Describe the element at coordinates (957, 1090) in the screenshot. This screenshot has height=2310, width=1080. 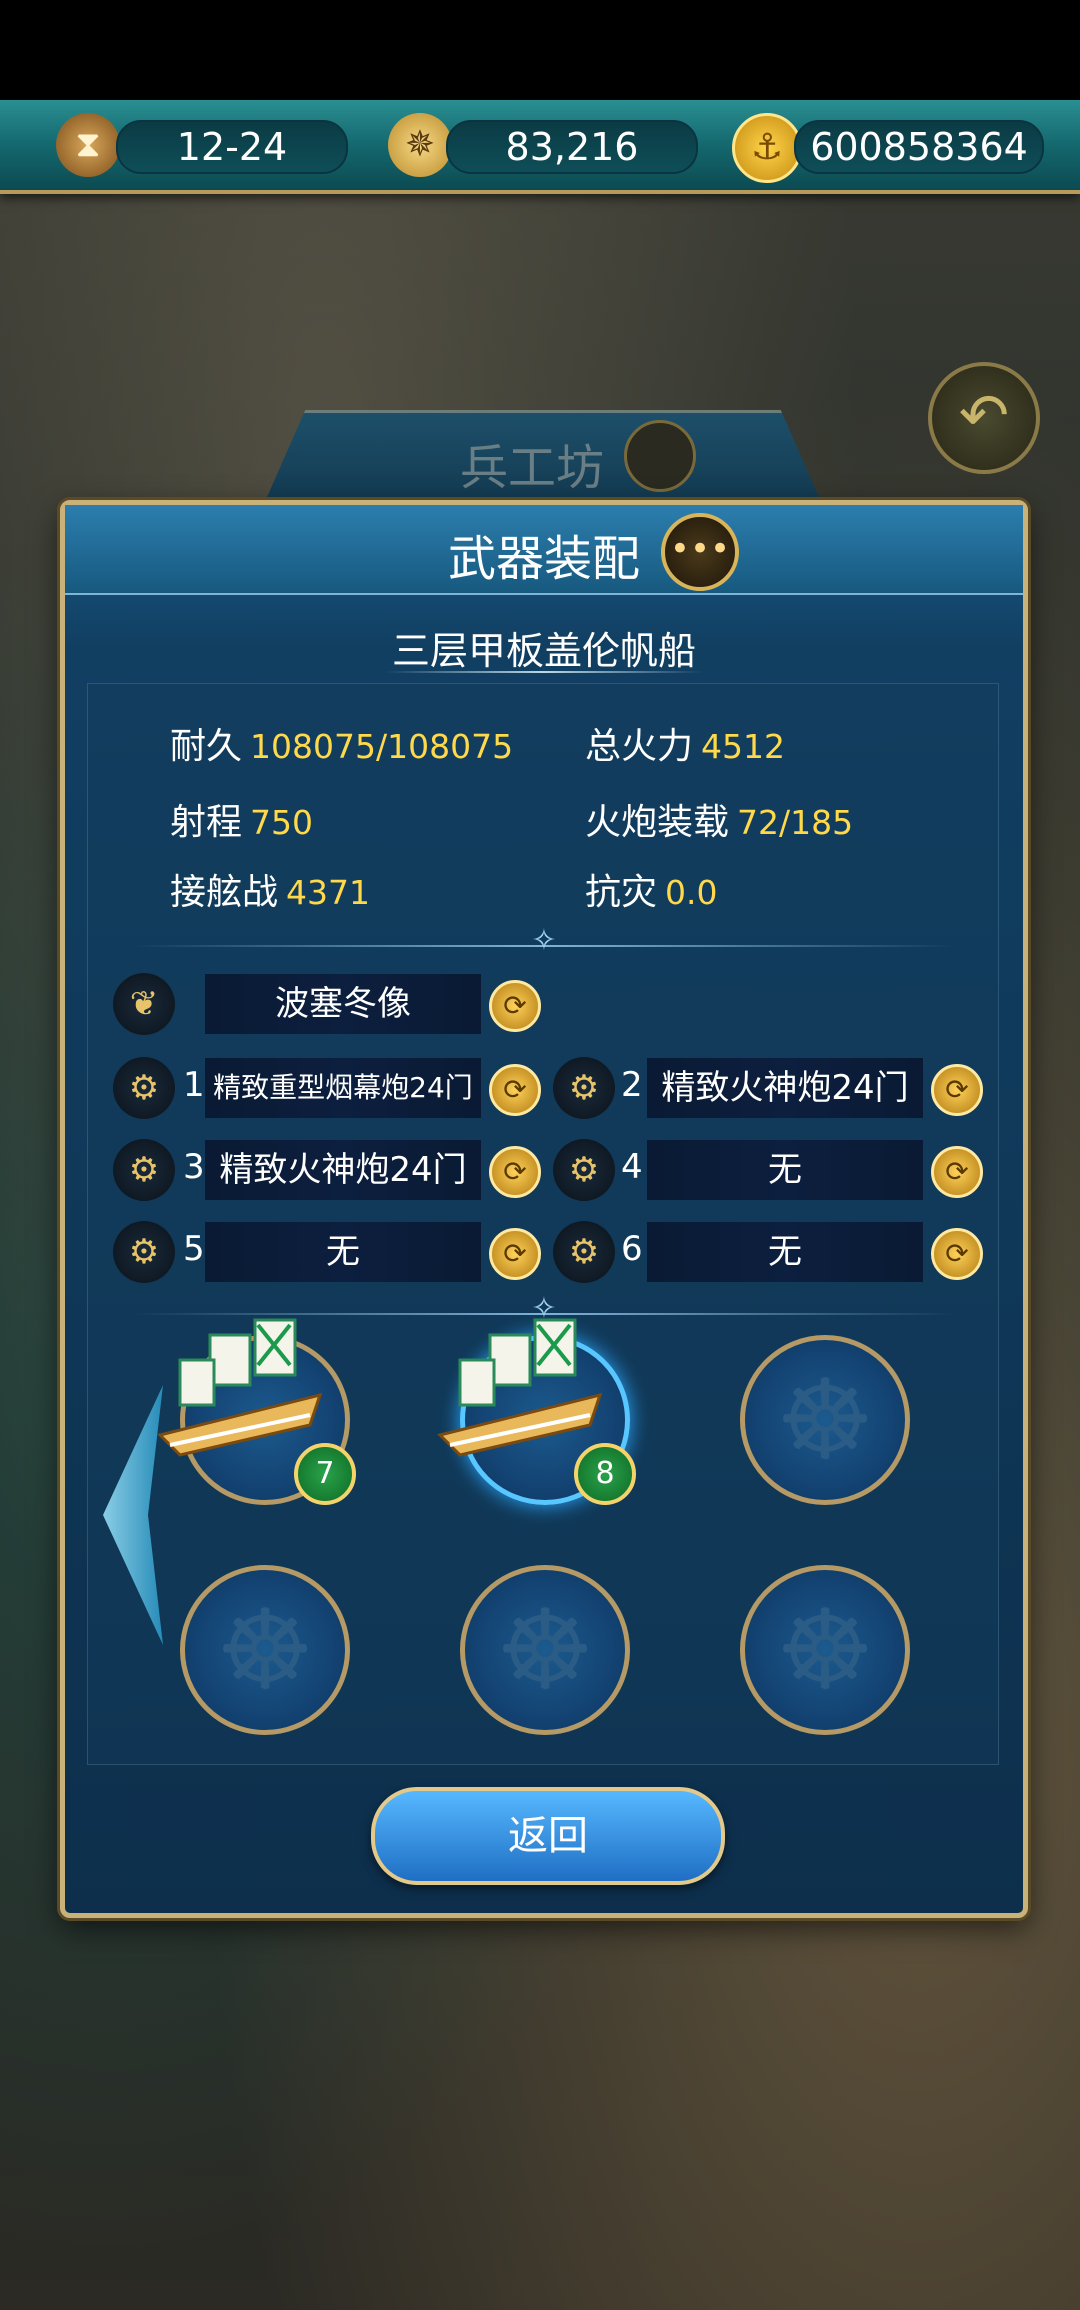
I see `cannon-slot-2-swap-icon: ⟳` at that location.